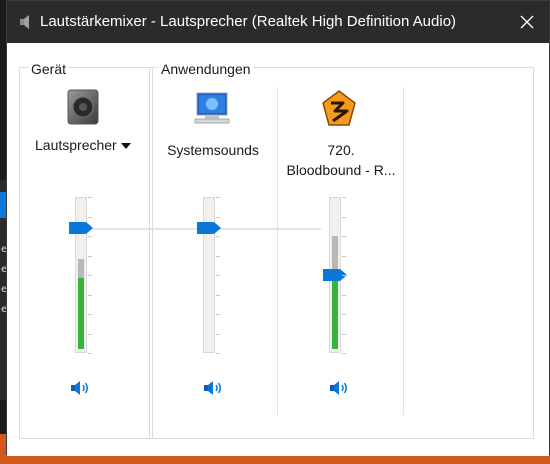  Describe the element at coordinates (76, 145) in the screenshot. I see `device-dropdown-value: Lautsprecher` at that location.